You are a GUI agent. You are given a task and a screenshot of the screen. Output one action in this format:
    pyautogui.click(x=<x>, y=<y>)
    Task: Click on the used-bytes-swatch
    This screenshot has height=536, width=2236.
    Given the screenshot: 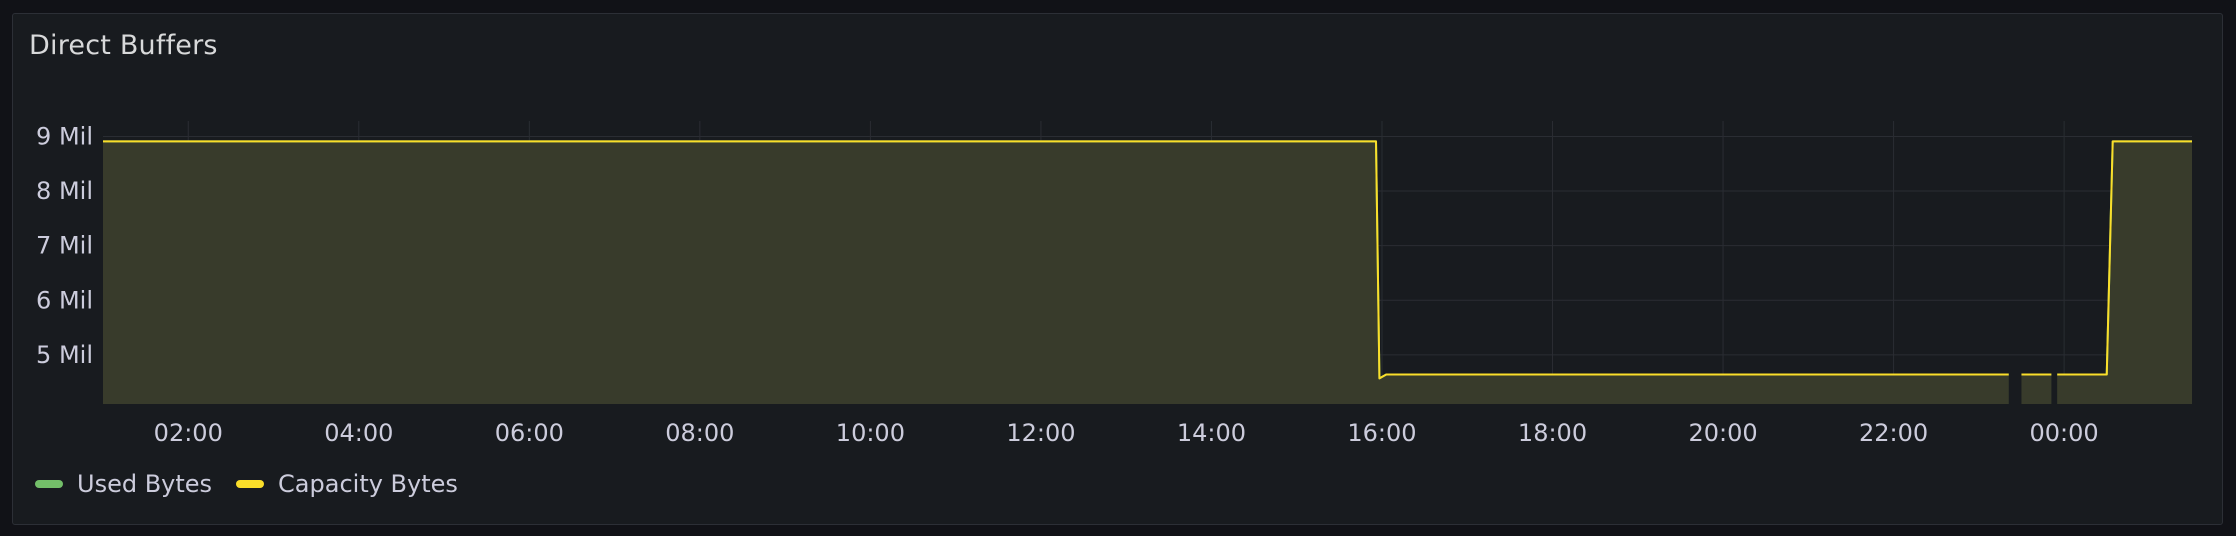 What is the action you would take?
    pyautogui.click(x=49, y=484)
    